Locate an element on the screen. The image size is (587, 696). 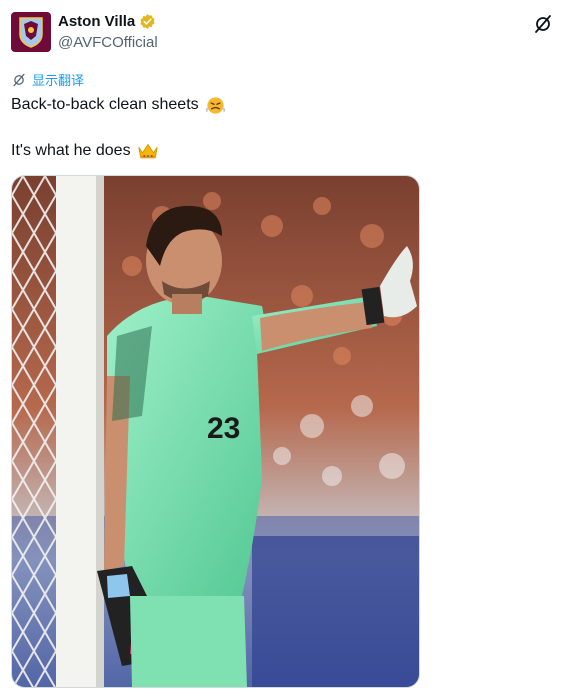
account-handle: @AVFCOfficial is located at coordinates (108, 42).